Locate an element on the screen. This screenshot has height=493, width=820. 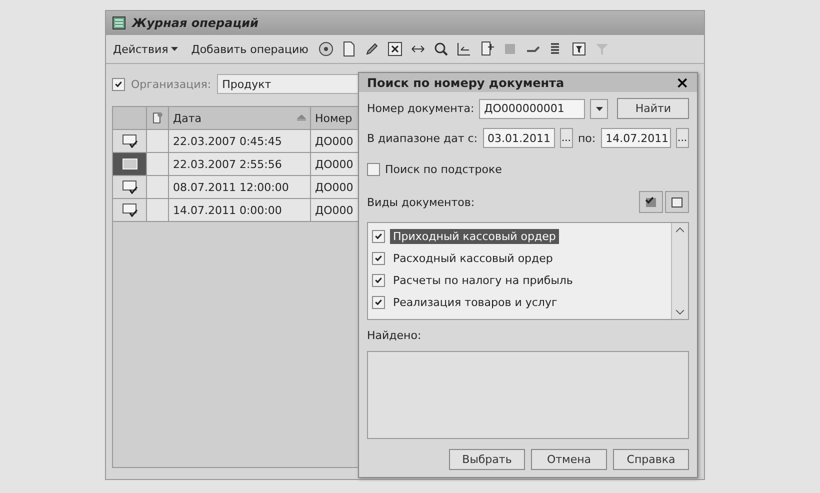
found-label: Найдено: is located at coordinates (394, 335).